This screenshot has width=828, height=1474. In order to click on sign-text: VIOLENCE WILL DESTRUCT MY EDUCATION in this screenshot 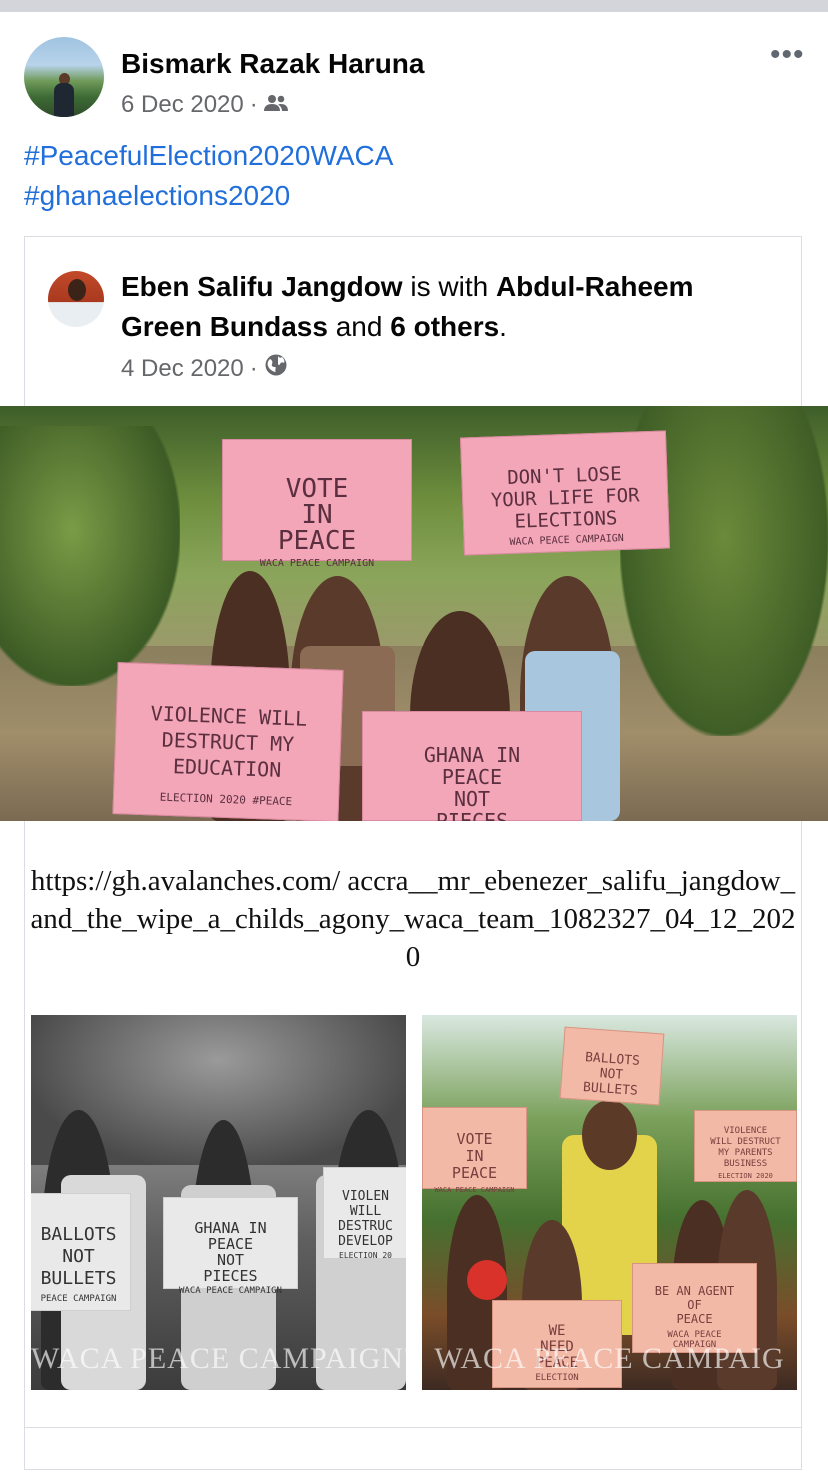, I will do `click(229, 741)`.